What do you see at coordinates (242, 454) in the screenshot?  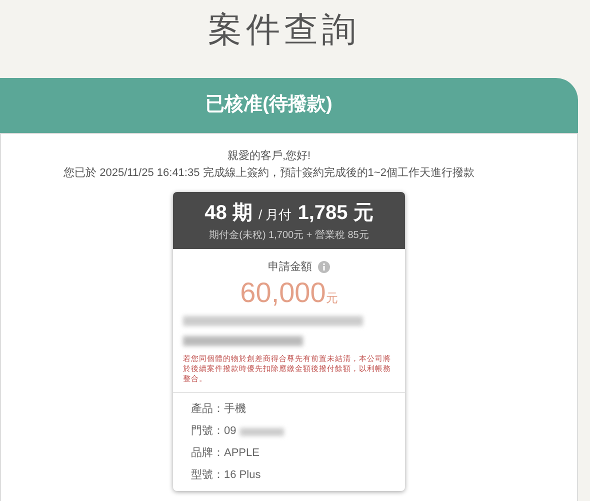 I see `detail-value: APPLE` at bounding box center [242, 454].